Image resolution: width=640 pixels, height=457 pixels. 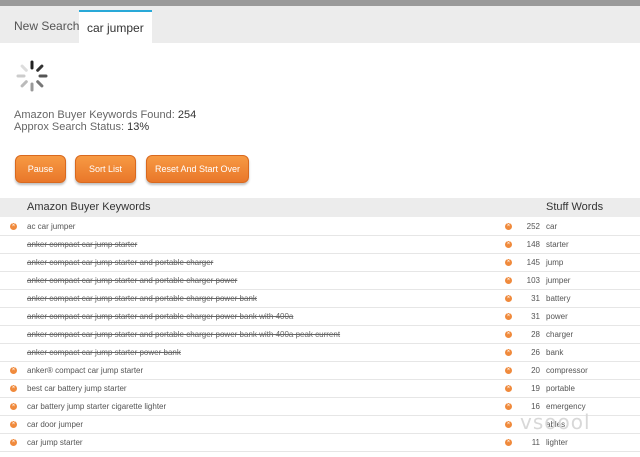 I want to click on keyword-text: car jump starter, so click(x=55, y=442).